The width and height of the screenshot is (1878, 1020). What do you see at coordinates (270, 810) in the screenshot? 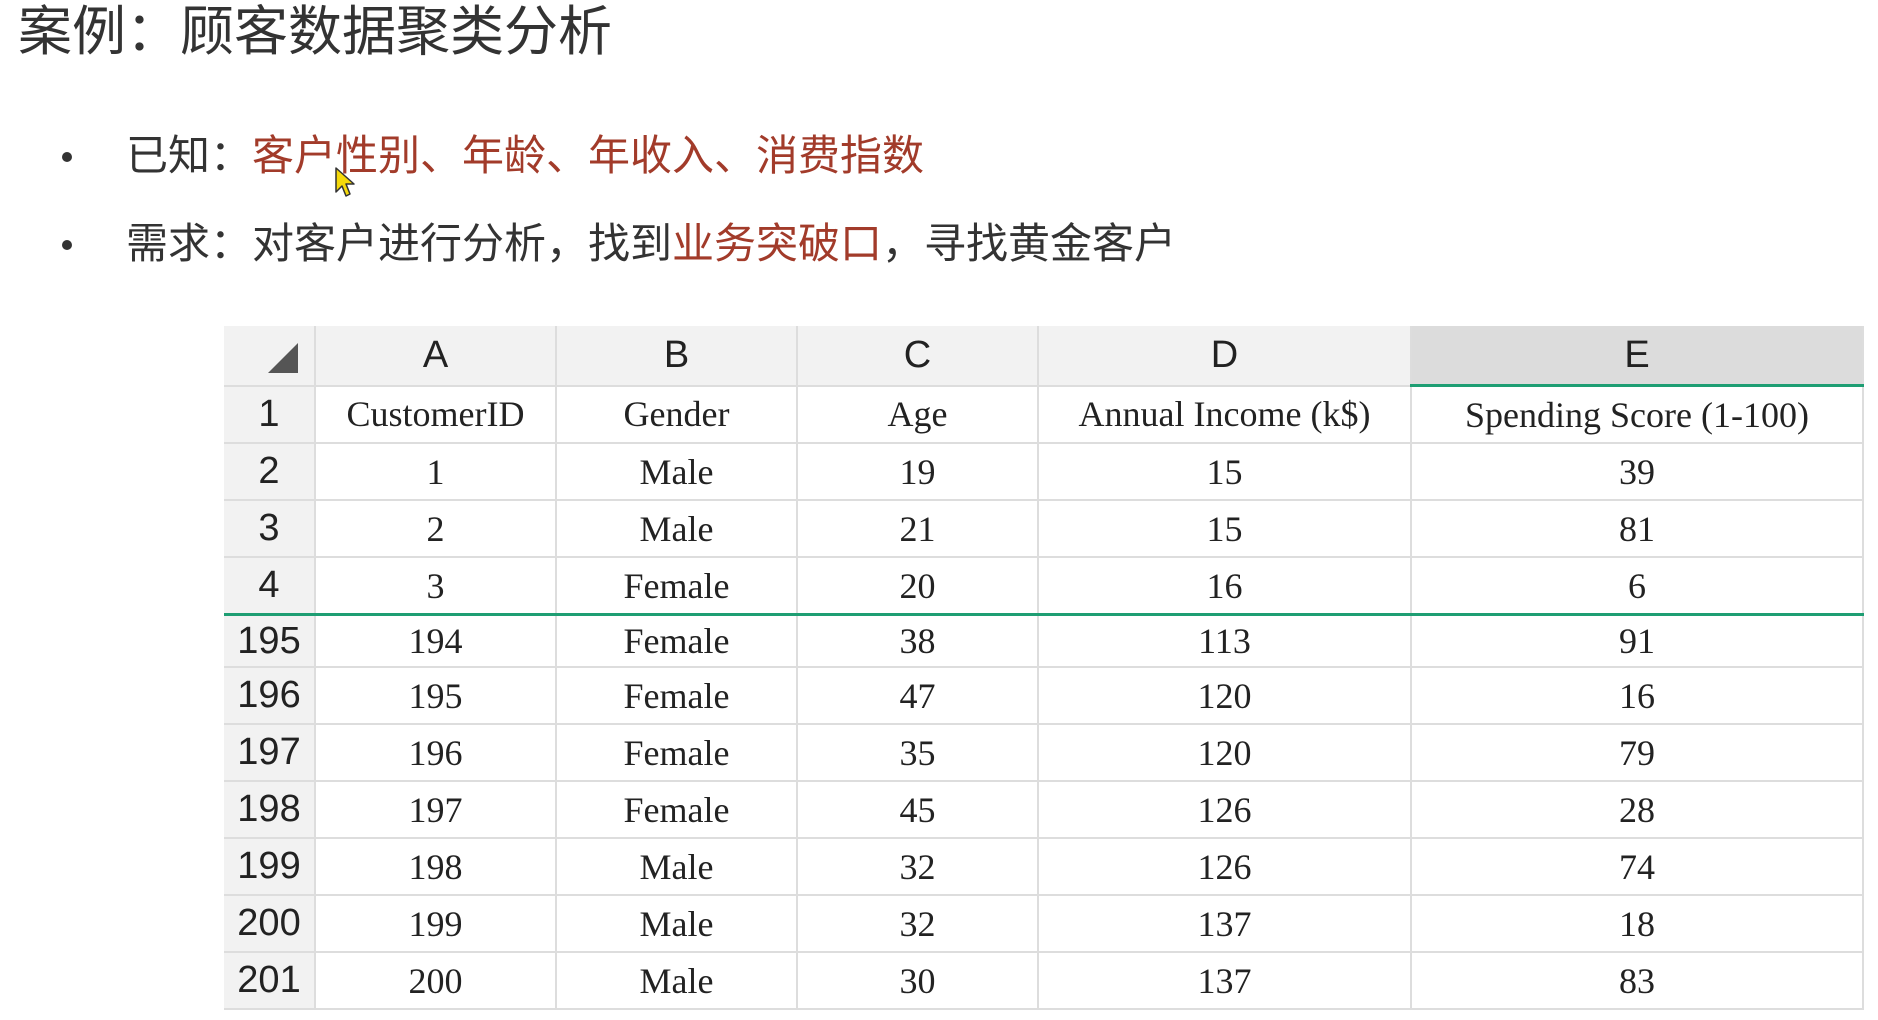
I see `row-header: 198` at bounding box center [270, 810].